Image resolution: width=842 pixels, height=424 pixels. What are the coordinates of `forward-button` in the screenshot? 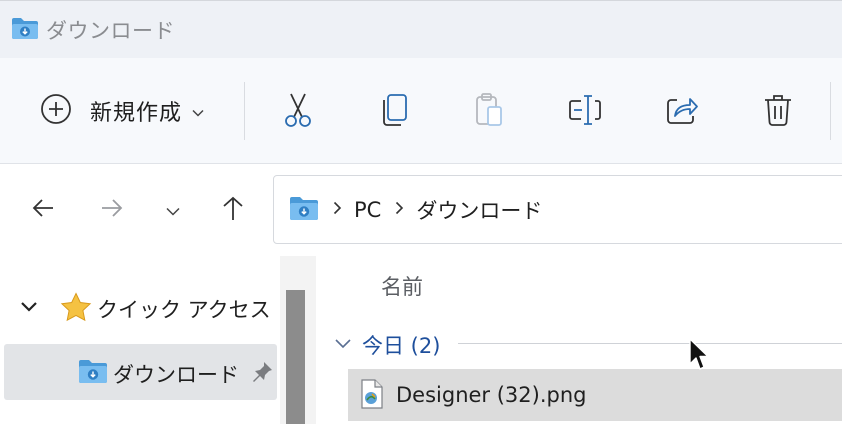 It's located at (112, 210).